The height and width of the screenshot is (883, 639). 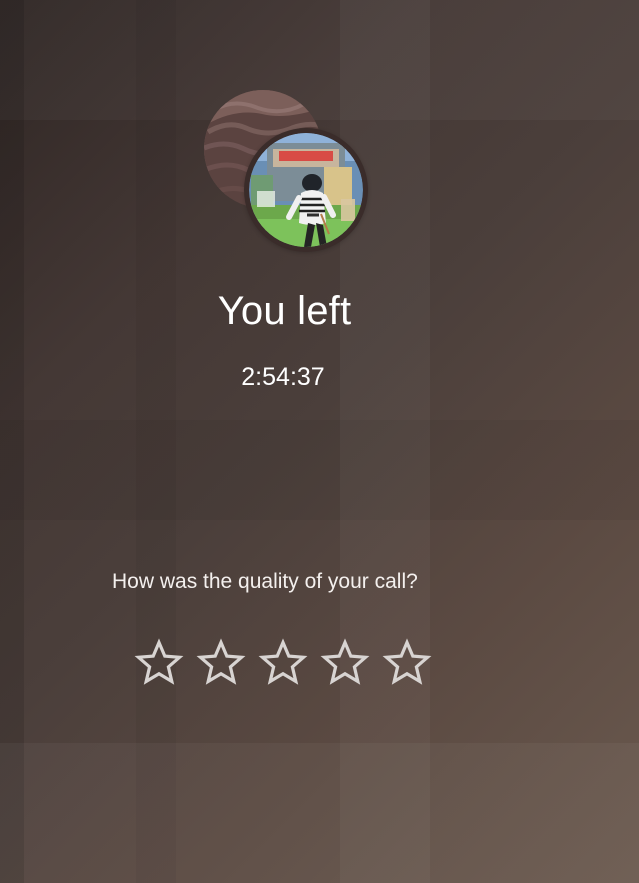 I want to click on call-duration: 2:54:37, so click(x=283, y=377).